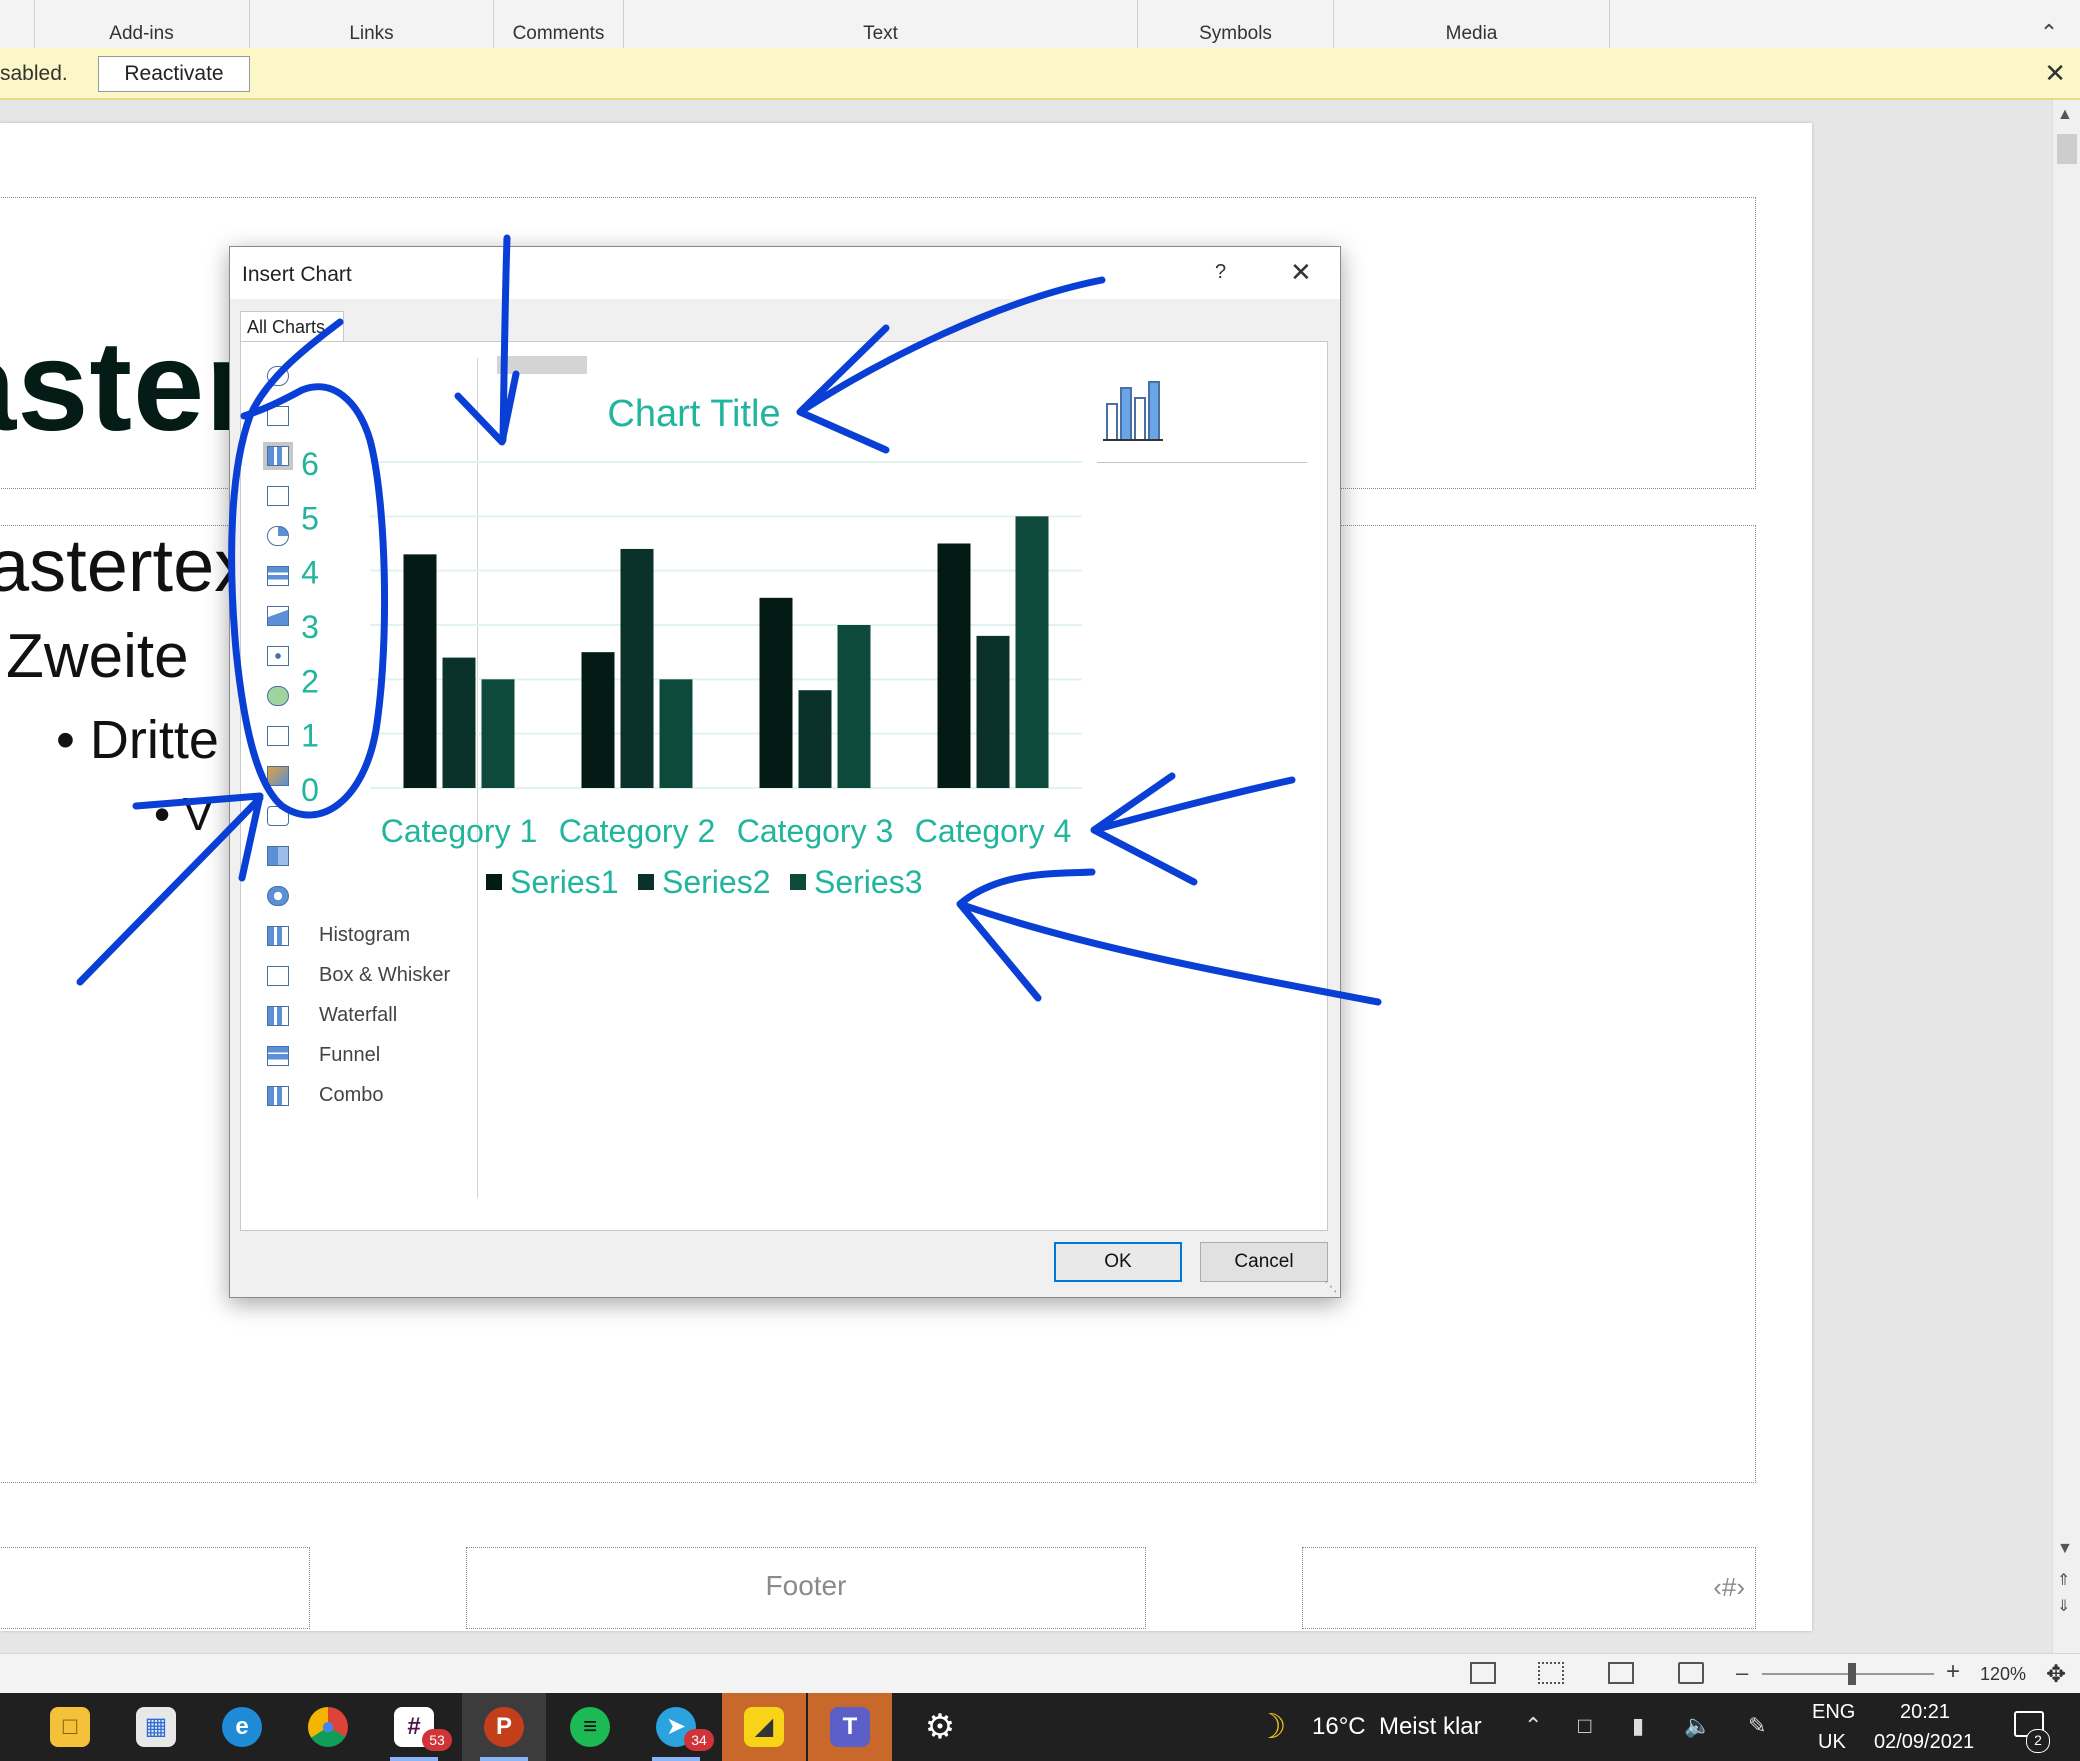 The height and width of the screenshot is (1761, 2080). I want to click on y-tick-label: 1, so click(310, 736).